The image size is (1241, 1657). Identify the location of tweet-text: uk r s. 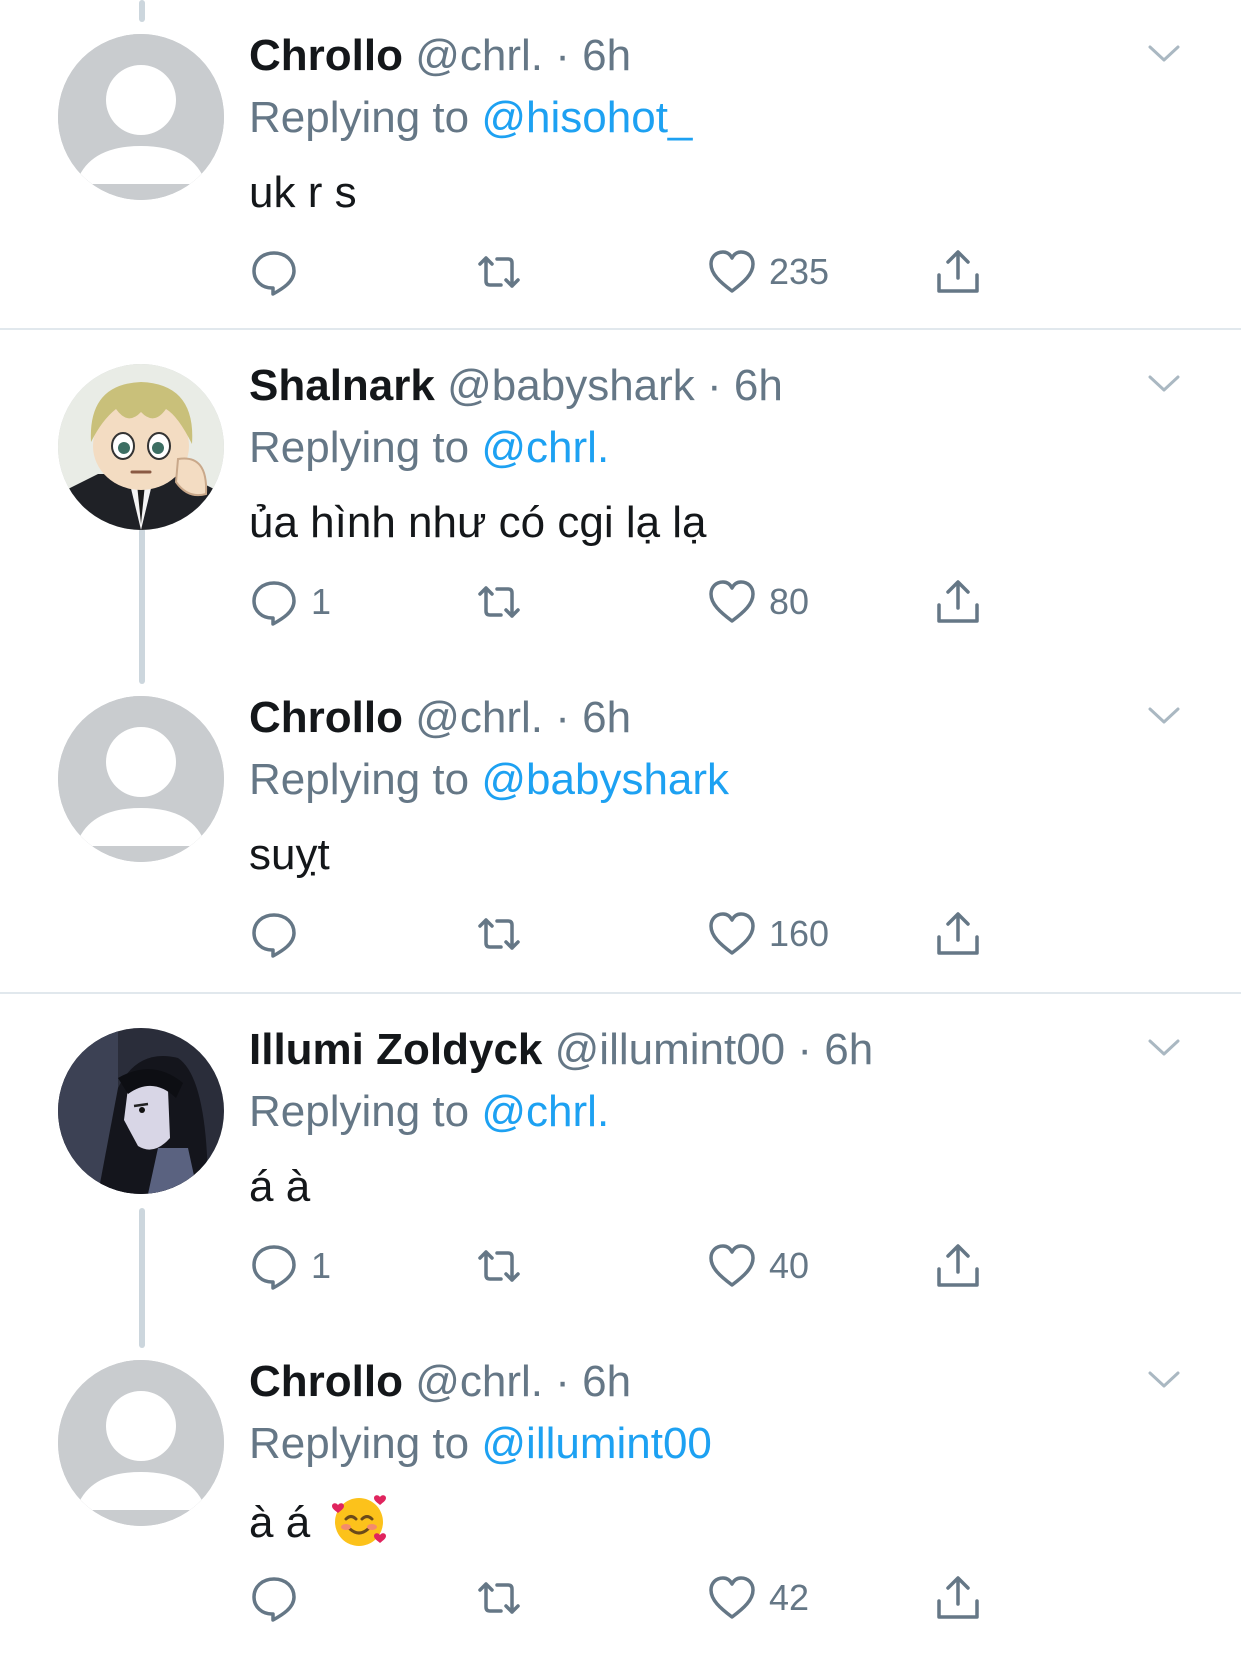
(303, 192).